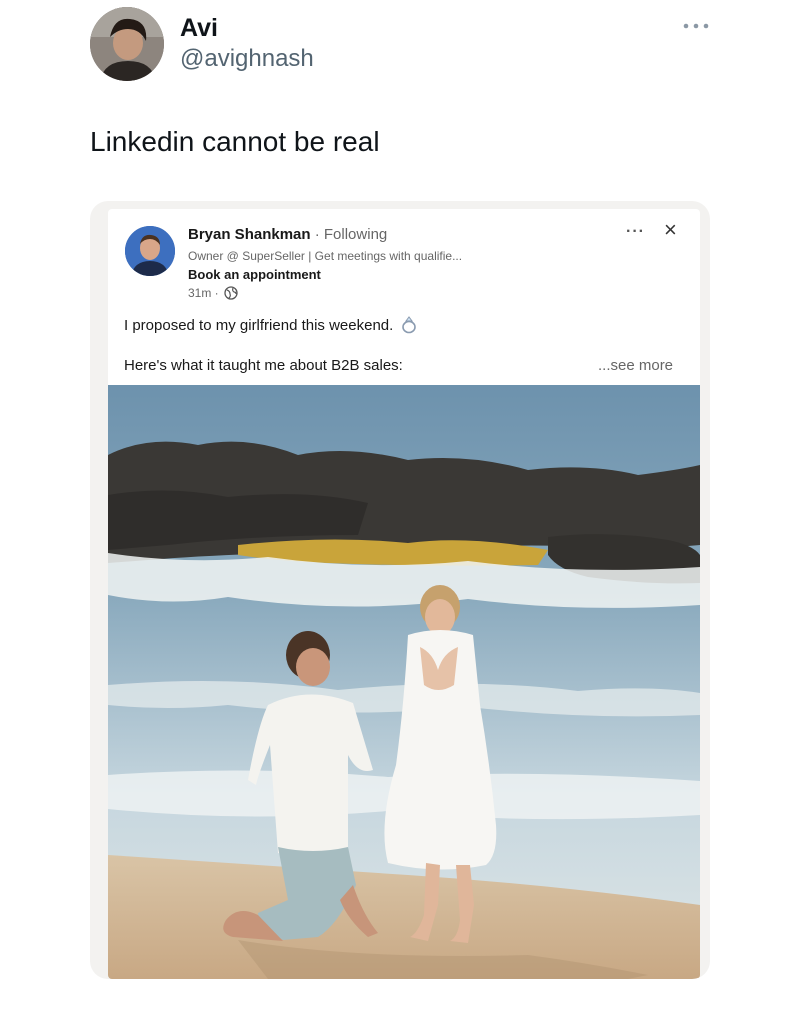 This screenshot has width=800, height=1012. Describe the element at coordinates (235, 141) in the screenshot. I see `tweet-text: Linkedin cannot be real` at that location.